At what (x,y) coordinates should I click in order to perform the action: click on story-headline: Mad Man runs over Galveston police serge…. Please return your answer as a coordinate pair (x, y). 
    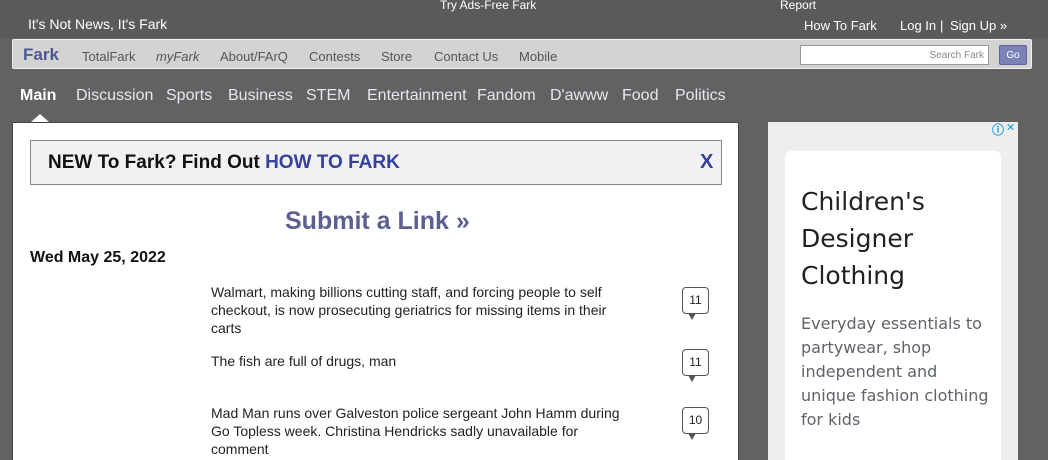
    Looking at the image, I should click on (421, 431).